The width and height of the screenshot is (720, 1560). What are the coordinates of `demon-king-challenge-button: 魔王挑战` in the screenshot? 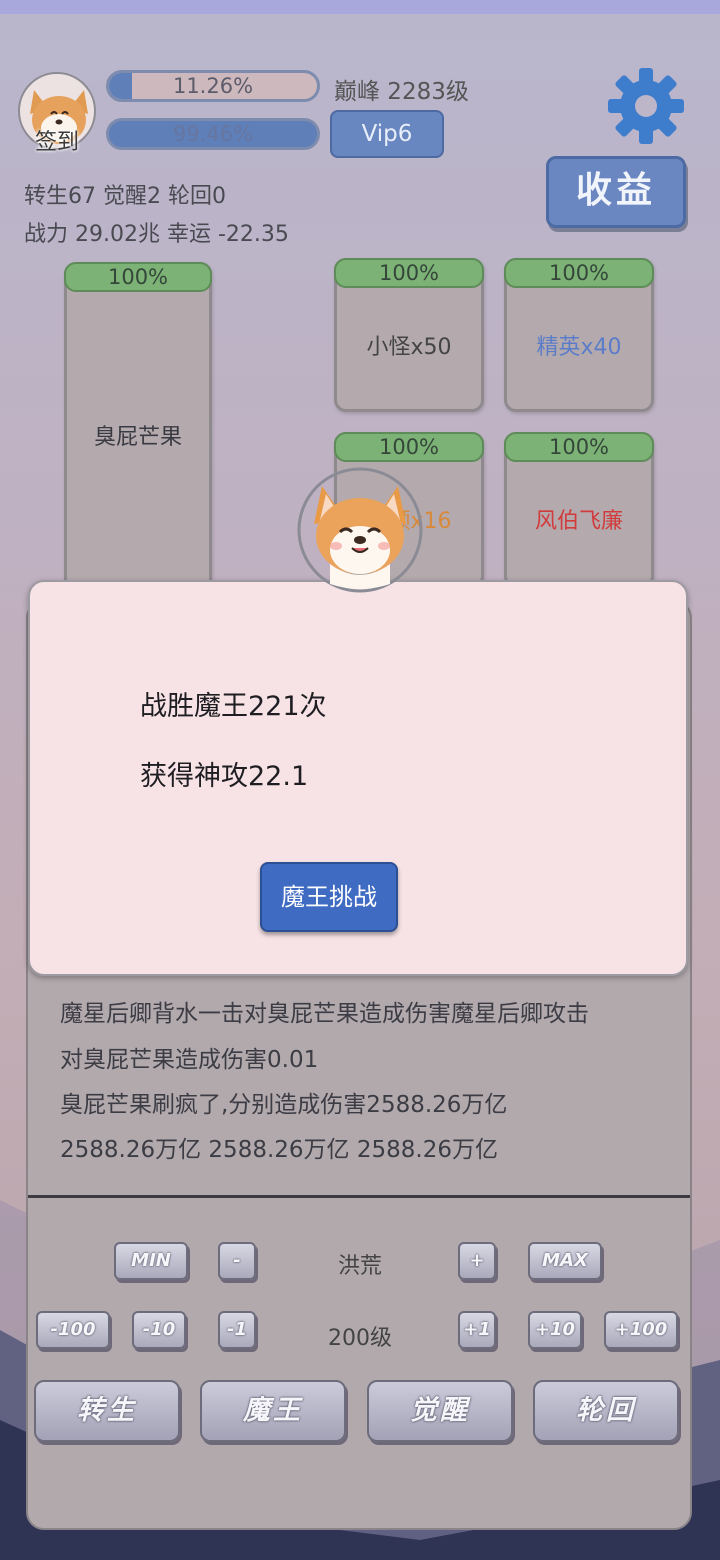 It's located at (329, 897).